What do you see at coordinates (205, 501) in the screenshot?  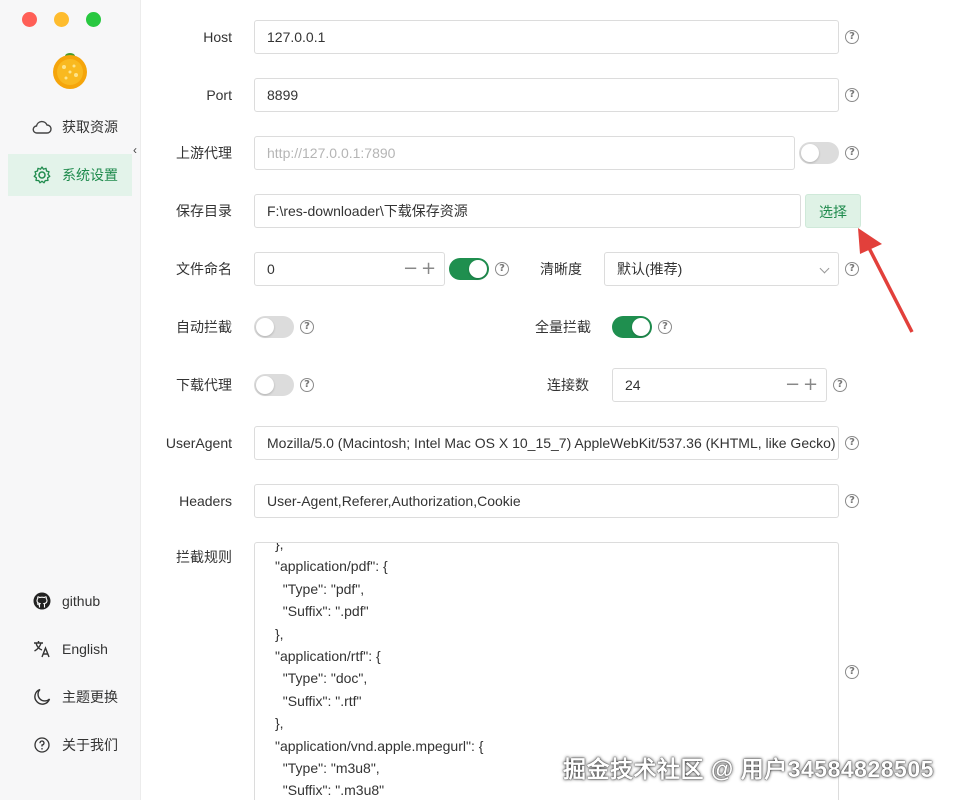 I see `headers-label: Headers` at bounding box center [205, 501].